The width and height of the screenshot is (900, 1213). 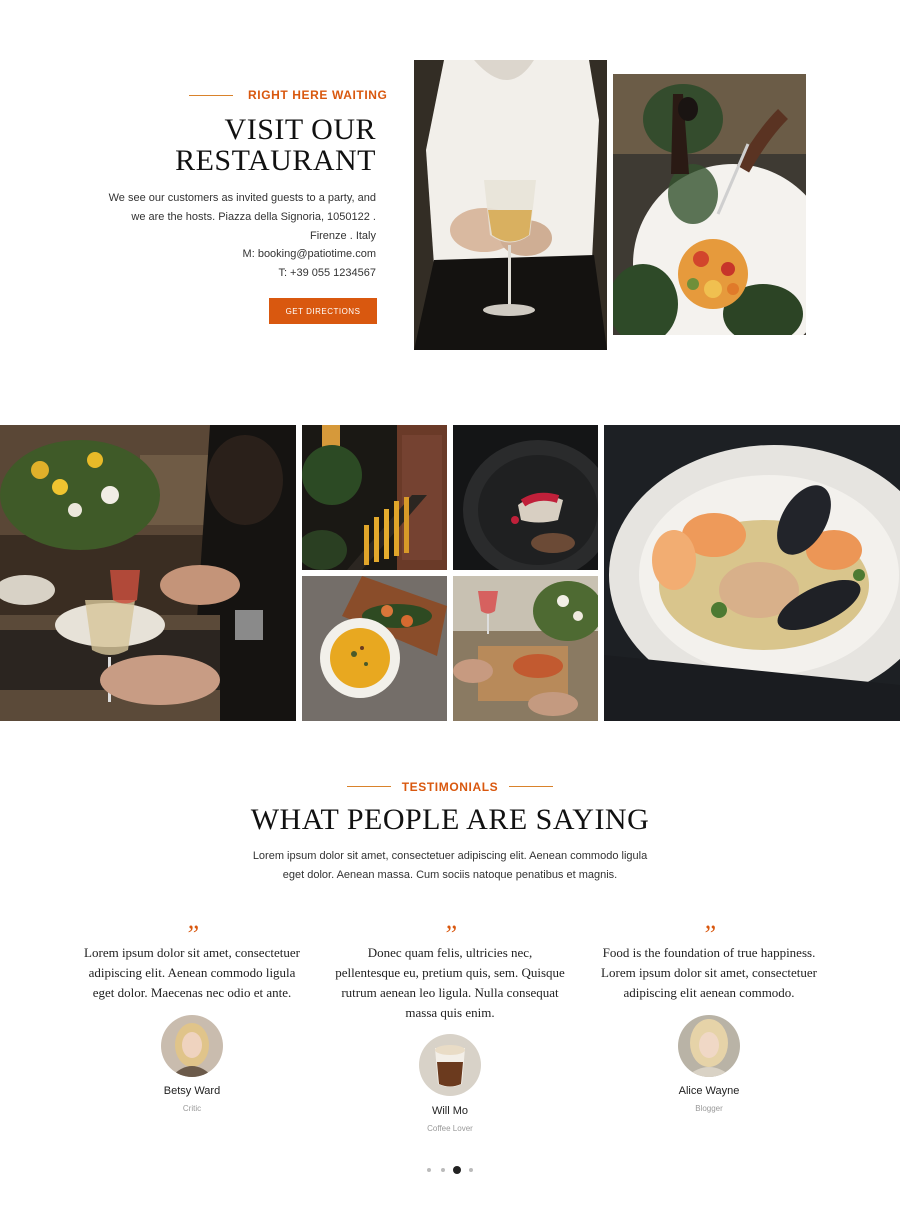 I want to click on gallery-dessert-photo, so click(x=525, y=497).